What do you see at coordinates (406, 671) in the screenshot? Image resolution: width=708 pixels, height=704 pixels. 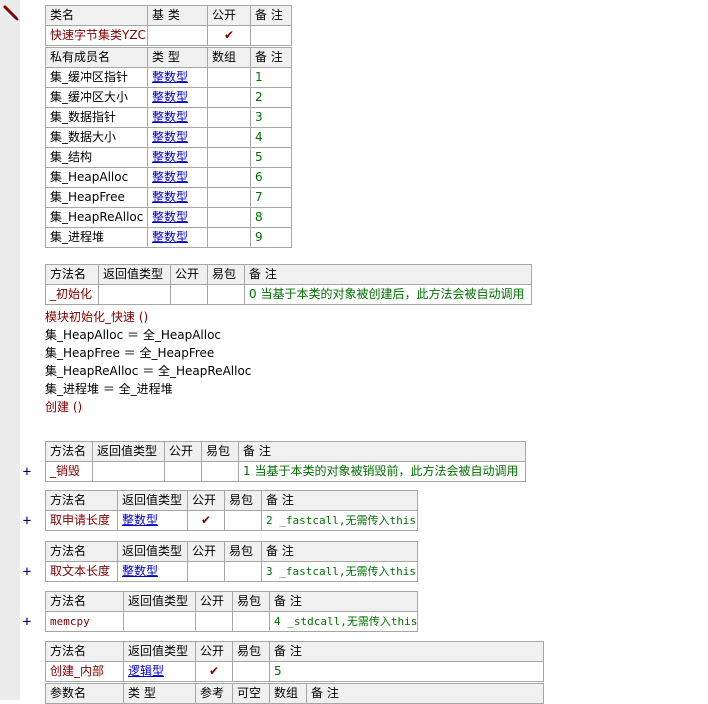 I see `method-note-cell: 5` at bounding box center [406, 671].